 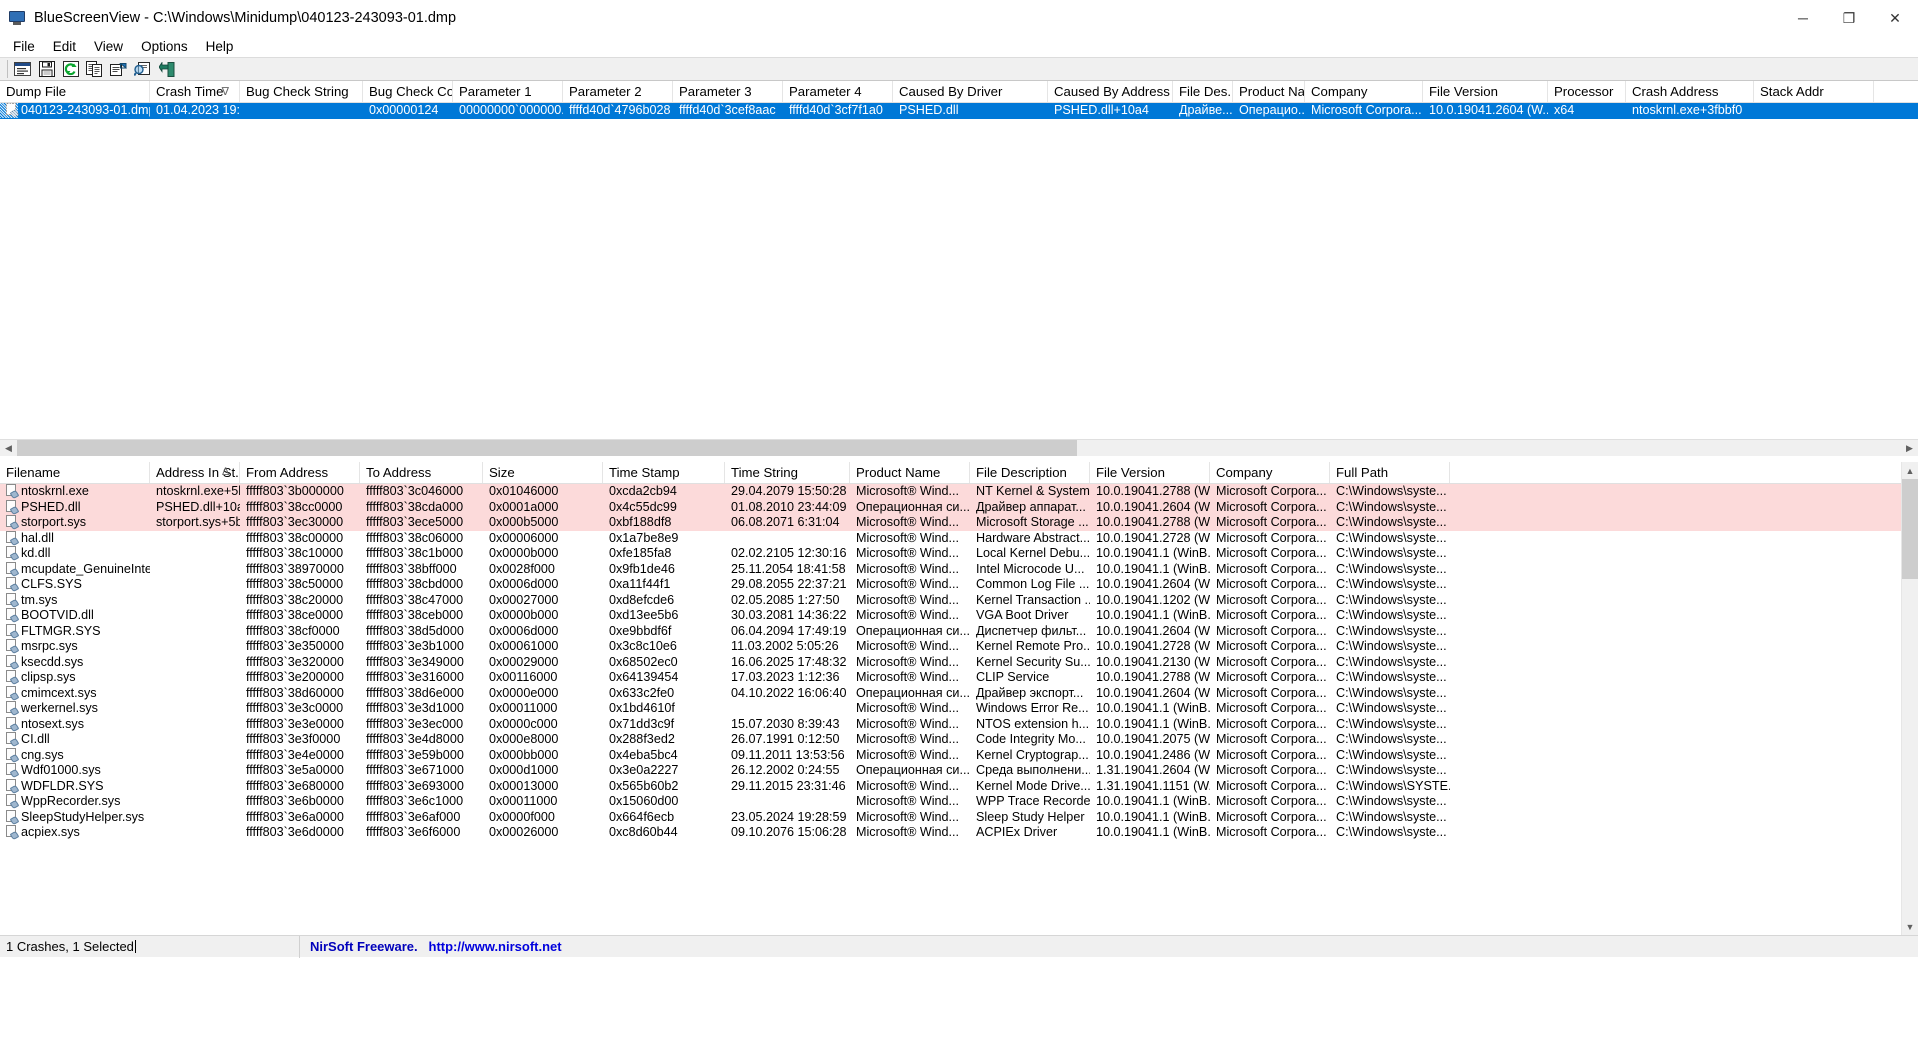 I want to click on driver-col-7: Product Name, so click(x=910, y=472).